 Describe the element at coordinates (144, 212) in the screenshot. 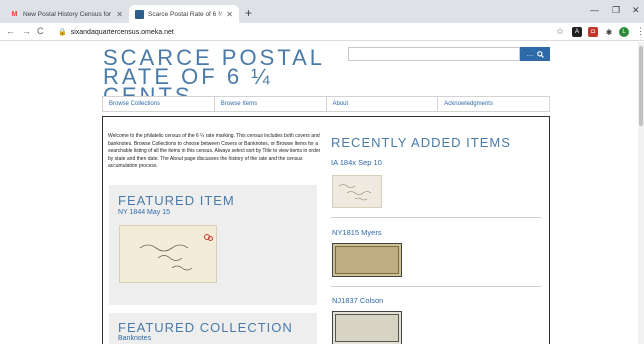

I see `featured-item-link: NY 1844 May 15` at that location.